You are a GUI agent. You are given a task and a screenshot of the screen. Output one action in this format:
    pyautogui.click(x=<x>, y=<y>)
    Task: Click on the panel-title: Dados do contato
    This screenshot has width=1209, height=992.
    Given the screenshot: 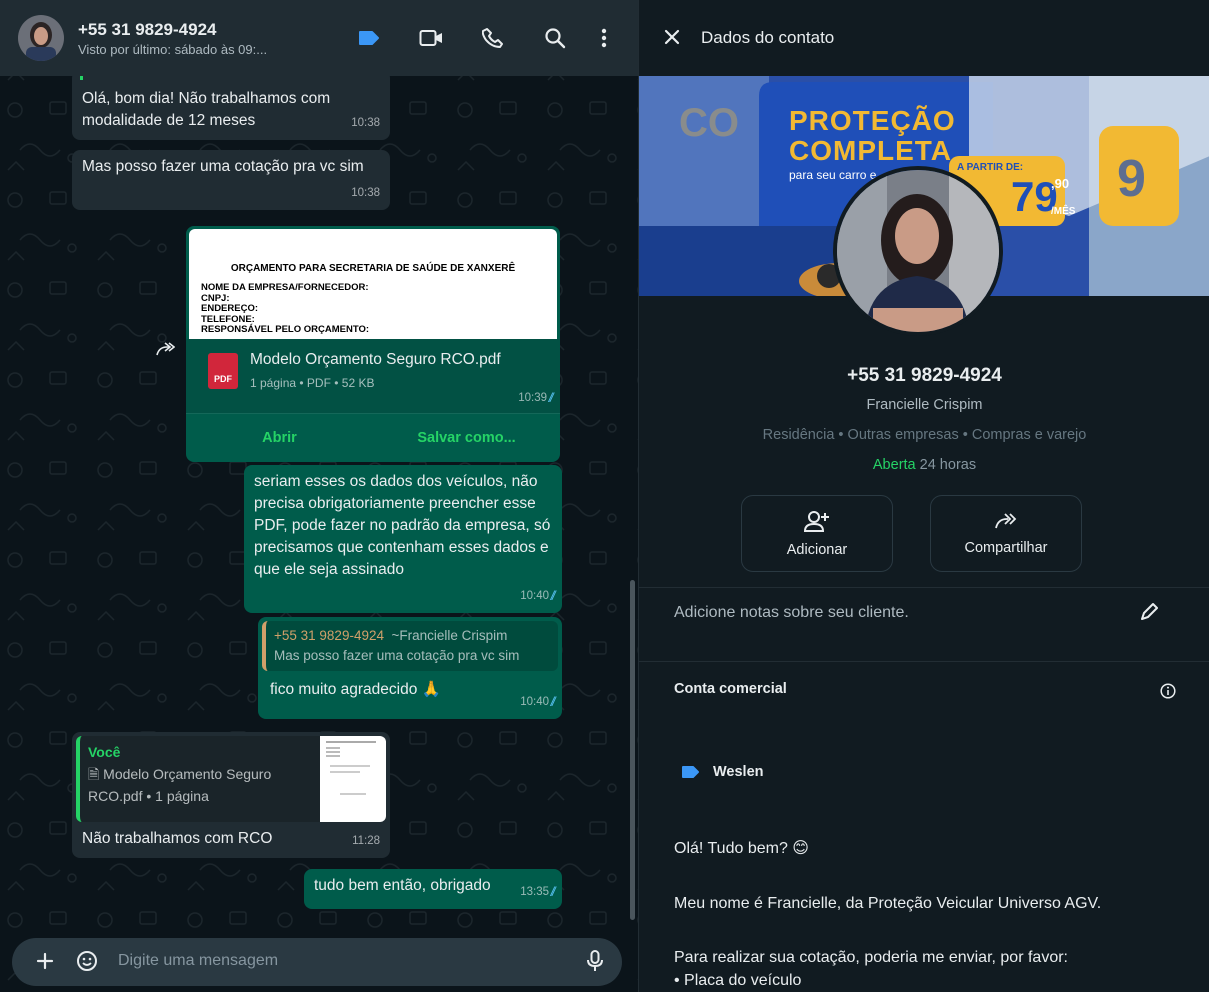 What is the action you would take?
    pyautogui.click(x=768, y=37)
    